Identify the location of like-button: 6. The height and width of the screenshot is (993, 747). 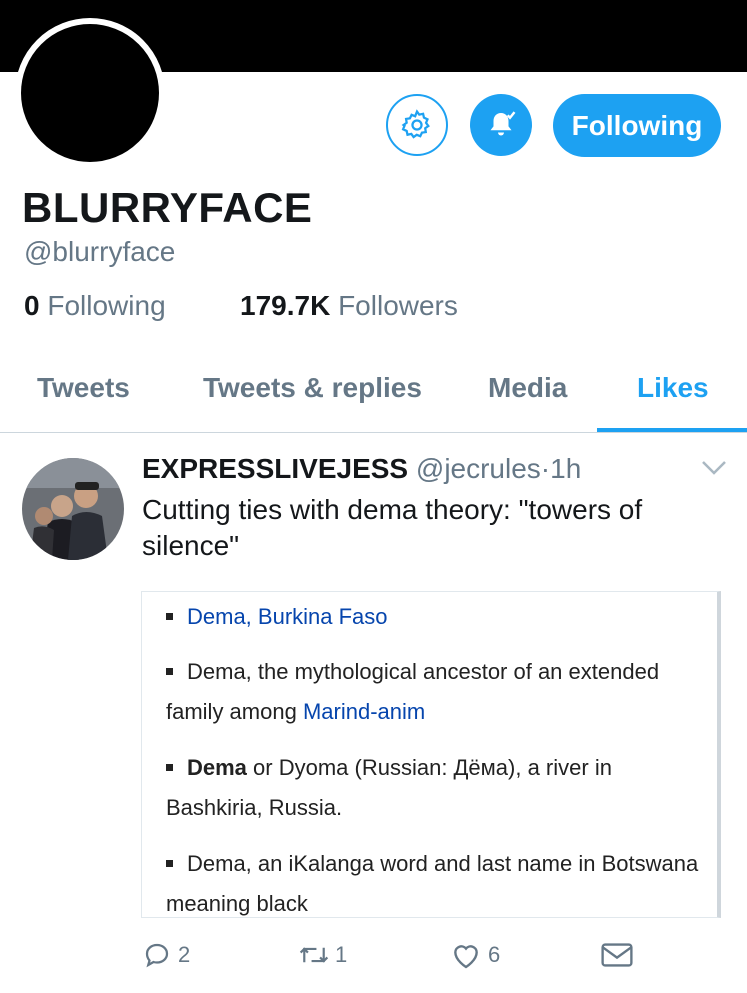
(475, 955).